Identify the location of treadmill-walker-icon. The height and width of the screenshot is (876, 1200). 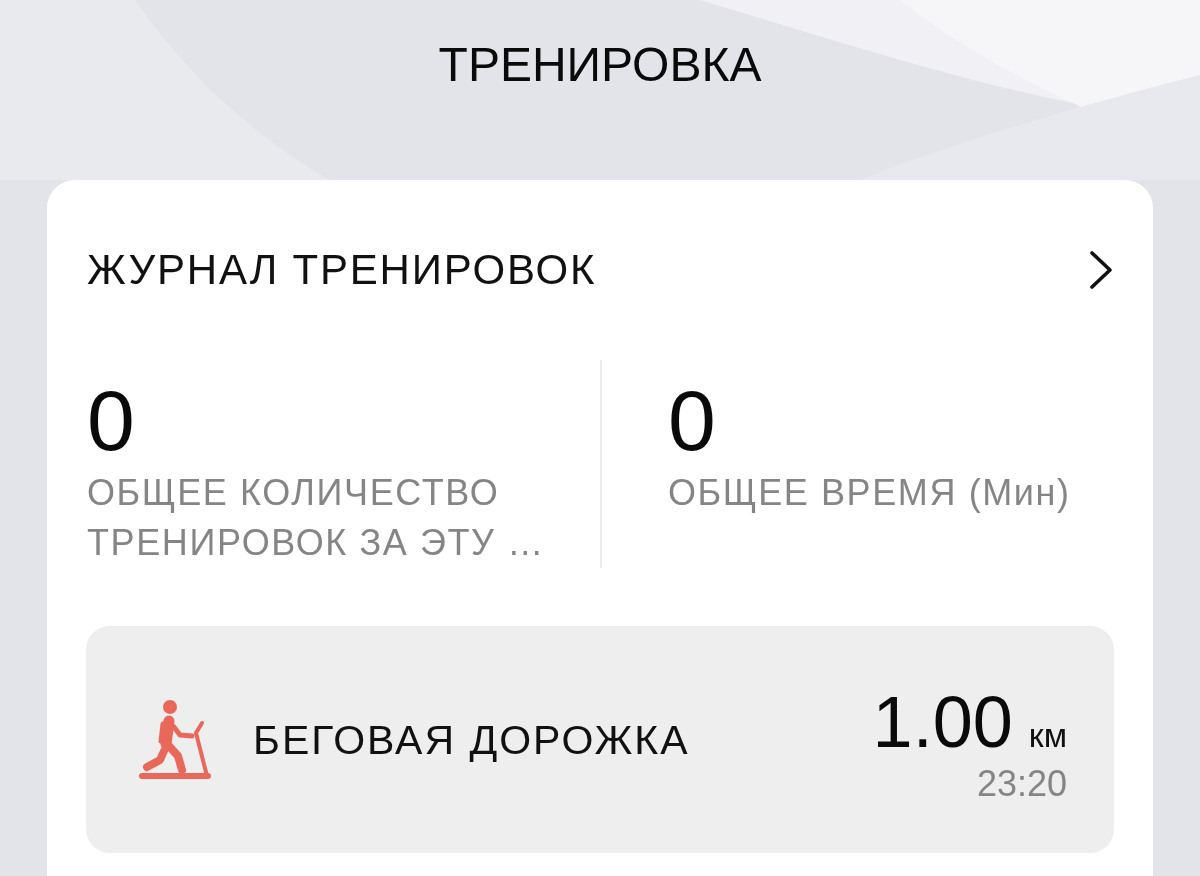
(175, 739).